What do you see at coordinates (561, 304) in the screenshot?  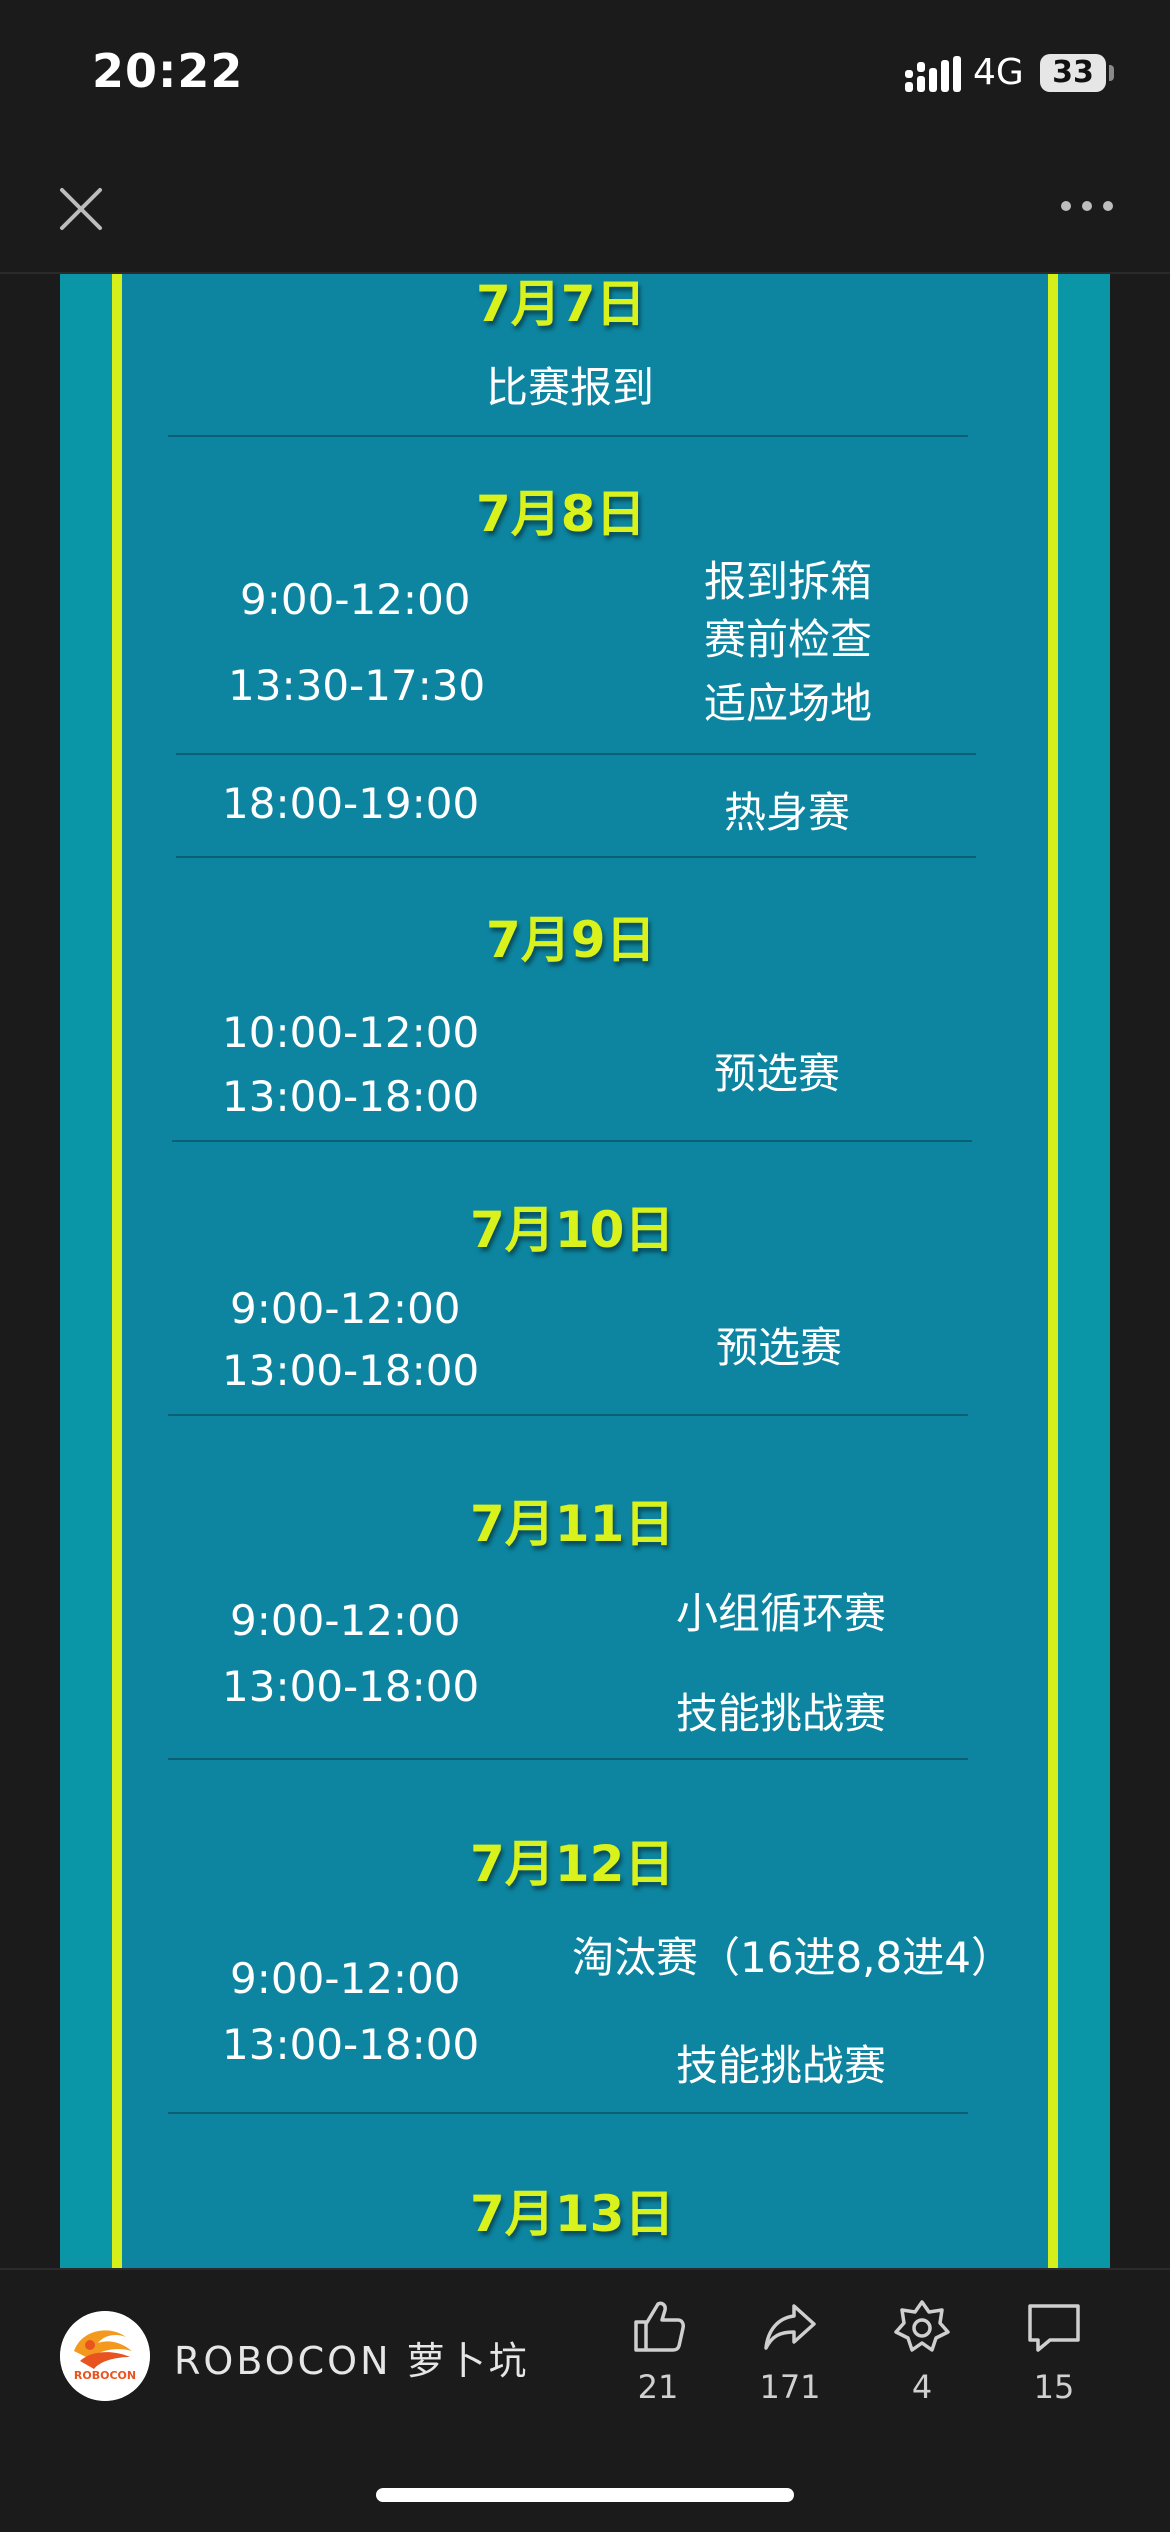 I see `date-heading: 7月7日` at bounding box center [561, 304].